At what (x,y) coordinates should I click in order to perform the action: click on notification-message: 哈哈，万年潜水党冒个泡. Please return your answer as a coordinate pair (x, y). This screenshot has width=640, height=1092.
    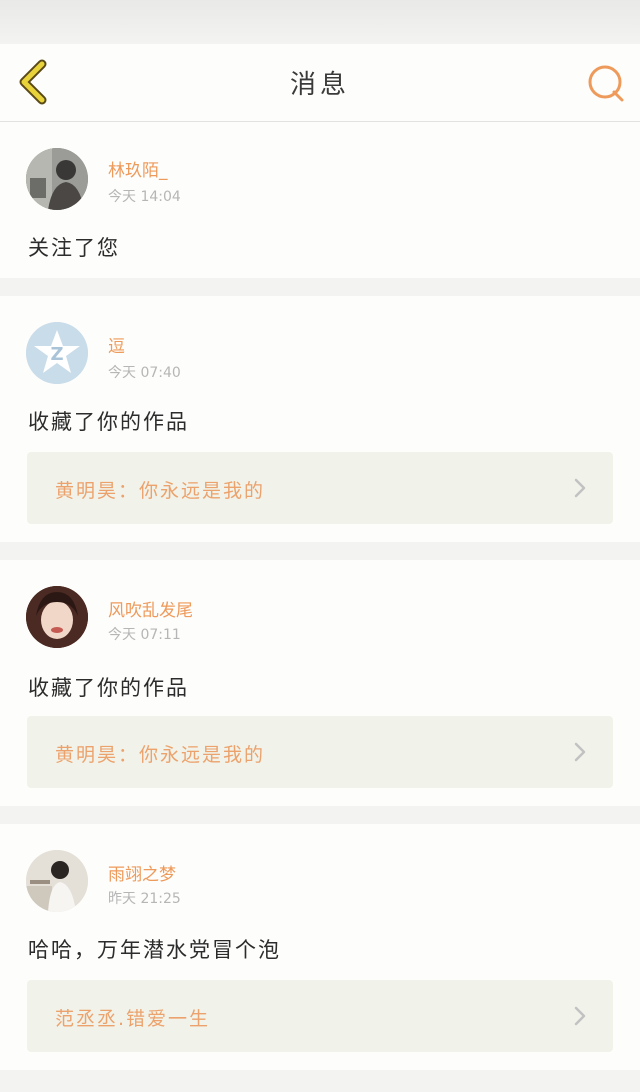
    Looking at the image, I should click on (154, 950).